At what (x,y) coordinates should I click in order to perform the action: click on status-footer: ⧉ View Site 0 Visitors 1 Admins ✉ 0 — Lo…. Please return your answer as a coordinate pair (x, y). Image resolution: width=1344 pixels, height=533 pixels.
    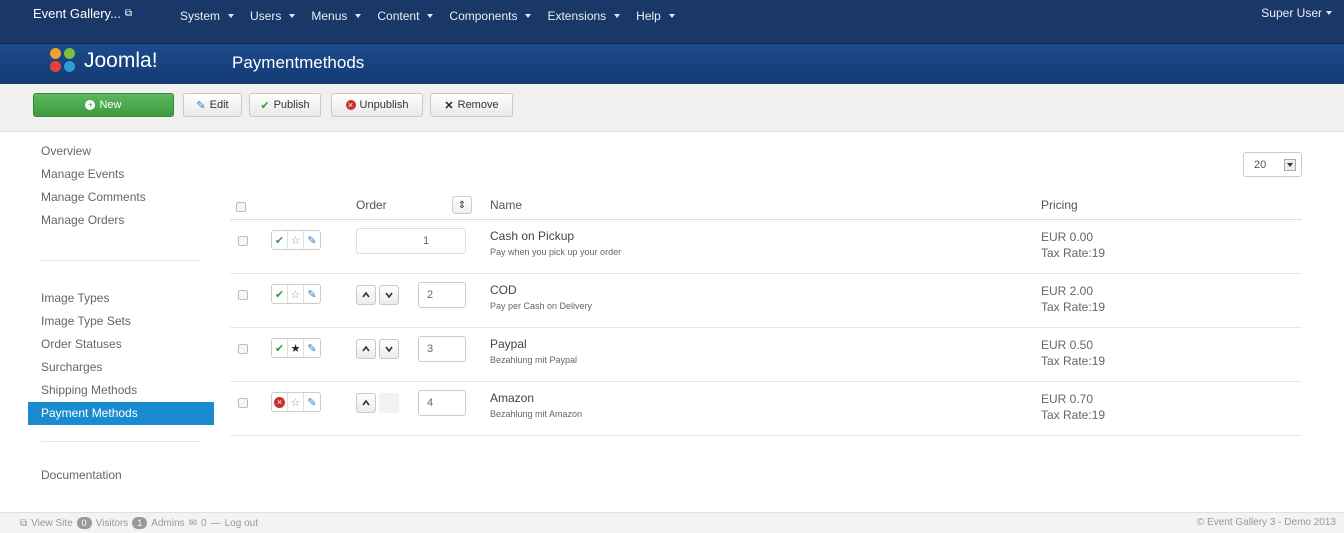
    Looking at the image, I should click on (672, 522).